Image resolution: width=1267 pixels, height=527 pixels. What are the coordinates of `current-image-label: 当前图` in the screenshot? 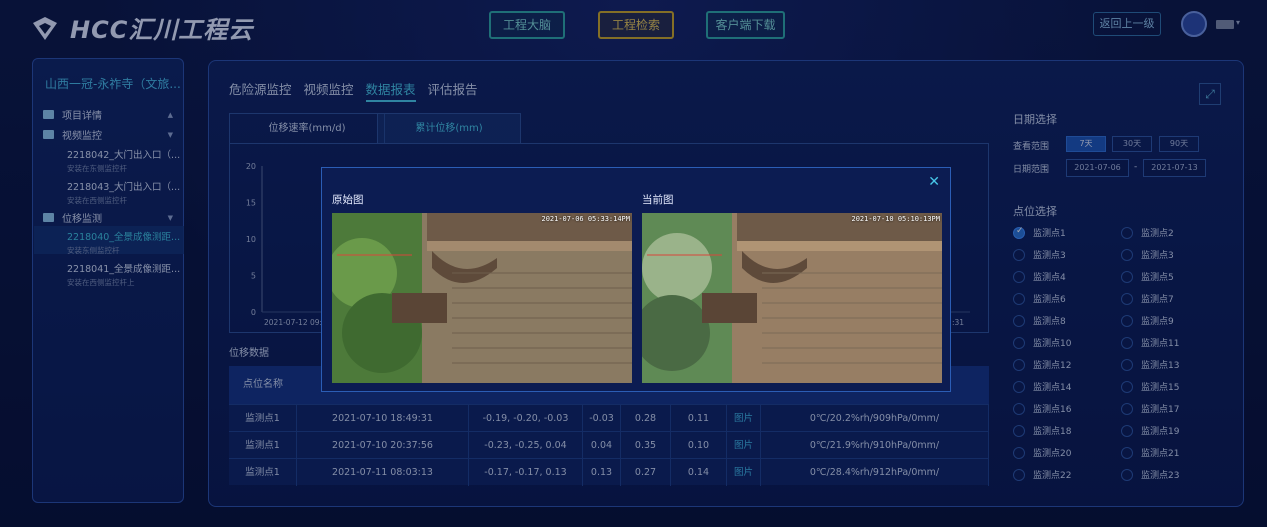 It's located at (658, 200).